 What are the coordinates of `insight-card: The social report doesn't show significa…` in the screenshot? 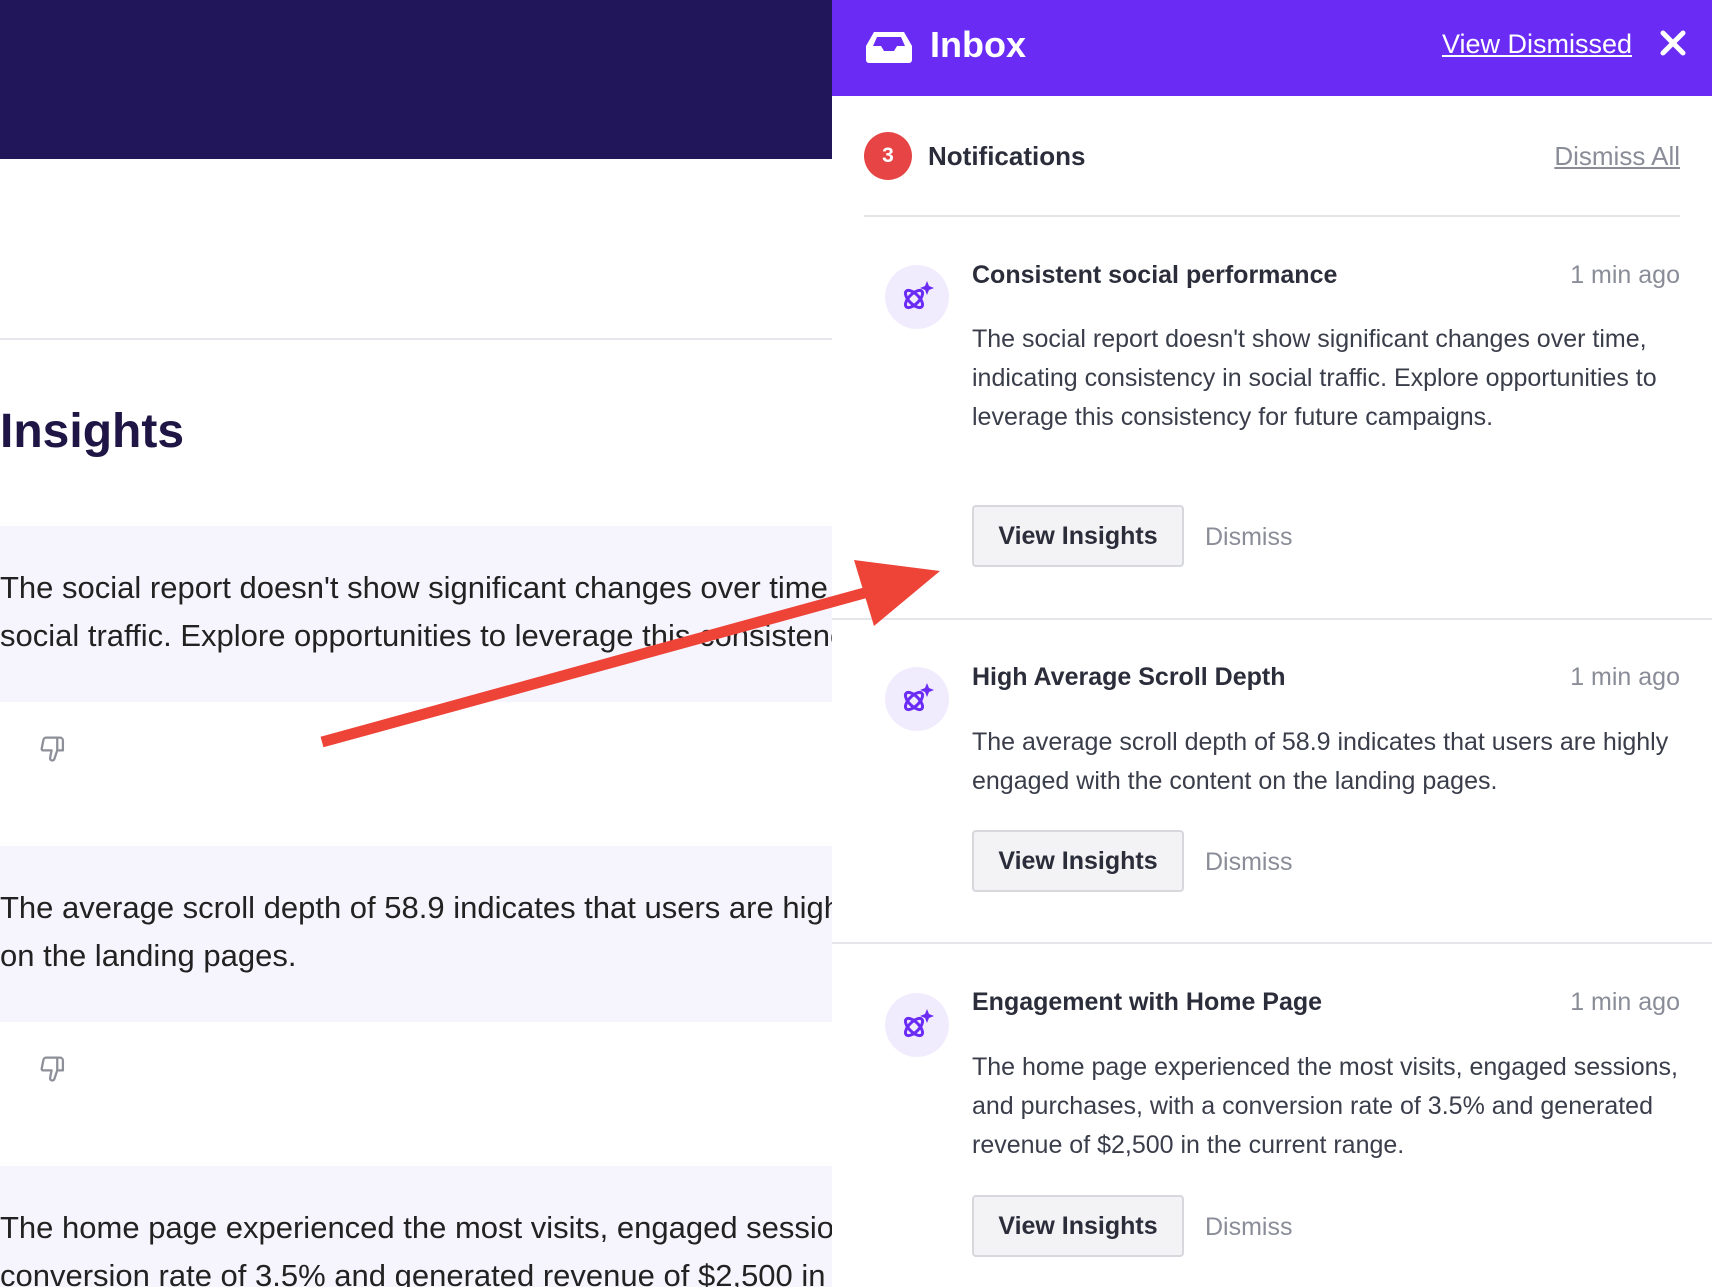 It's located at (416, 614).